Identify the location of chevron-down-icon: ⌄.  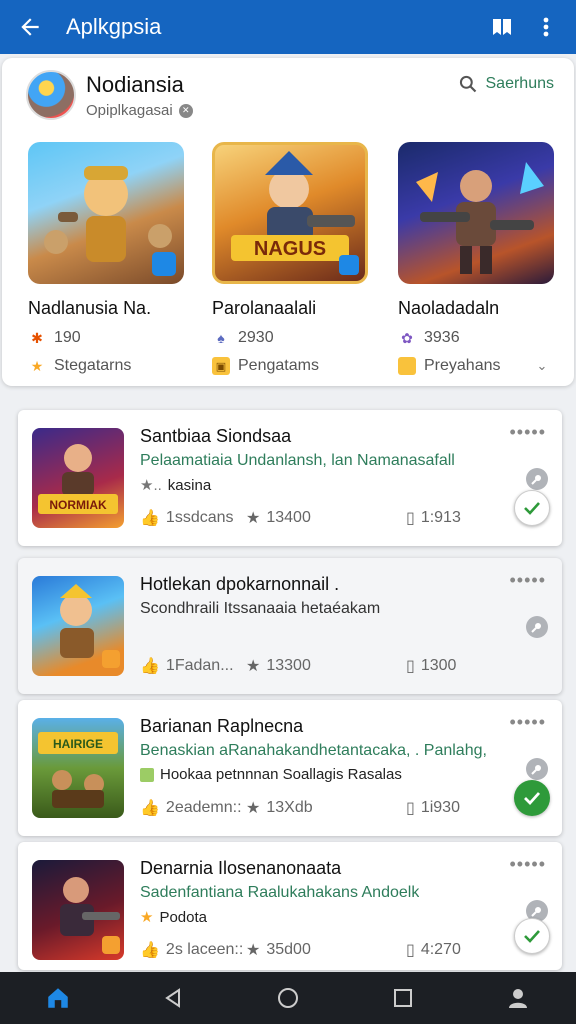
(542, 366).